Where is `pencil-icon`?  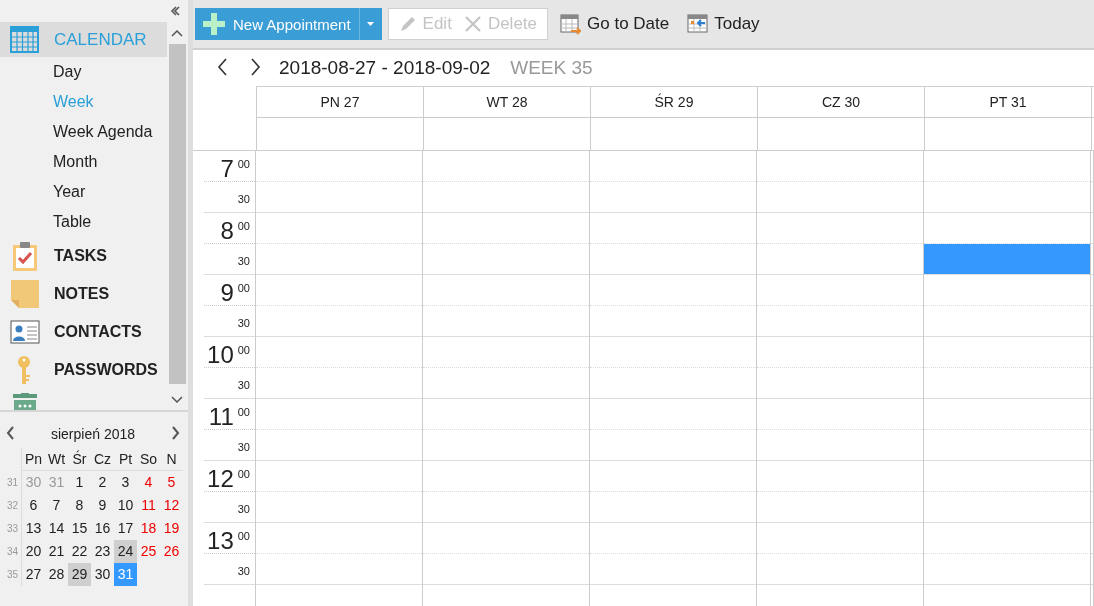
pencil-icon is located at coordinates (407, 24).